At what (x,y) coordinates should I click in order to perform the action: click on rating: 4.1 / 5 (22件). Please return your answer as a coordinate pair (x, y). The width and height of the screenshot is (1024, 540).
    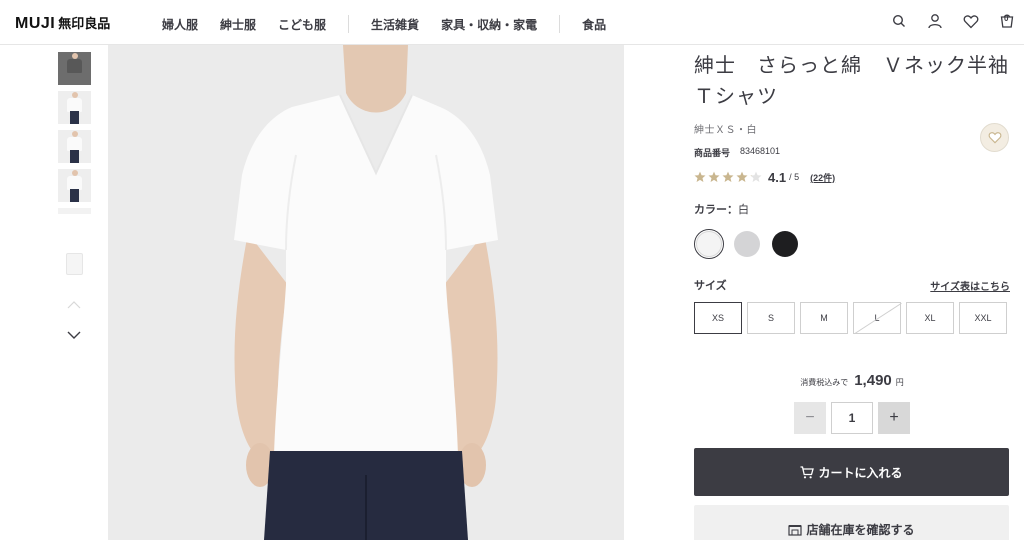
    Looking at the image, I should click on (852, 177).